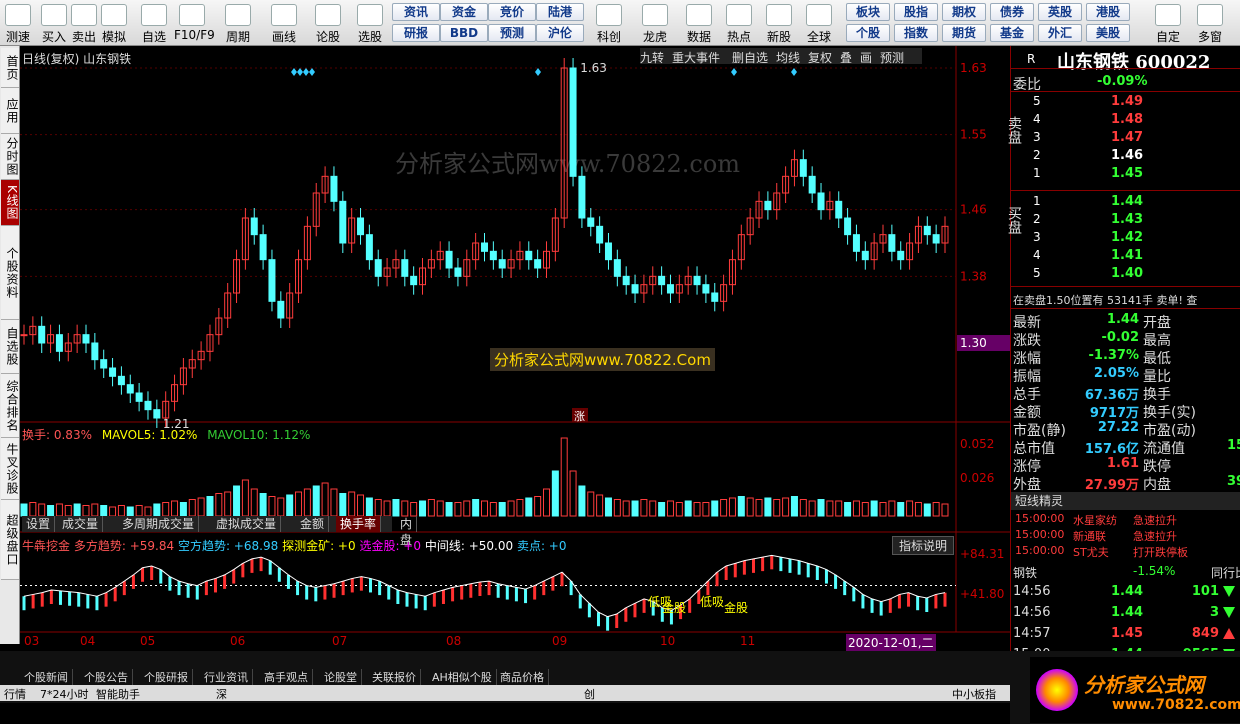 The height and width of the screenshot is (724, 1240). What do you see at coordinates (10, 347) in the screenshot?
I see `leftnav-item-5: 自选股` at bounding box center [10, 347].